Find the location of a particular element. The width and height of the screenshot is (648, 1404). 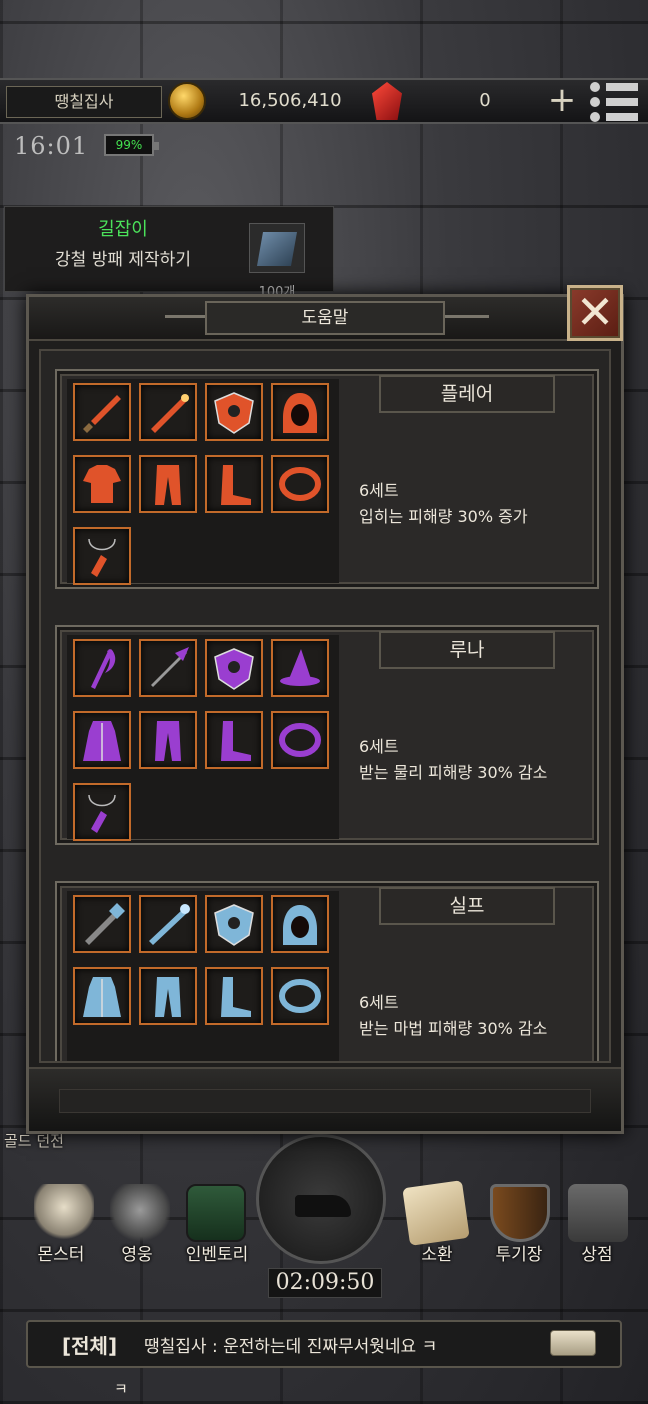

quest-guild-label: 길잡이 is located at coordinates (123, 229).